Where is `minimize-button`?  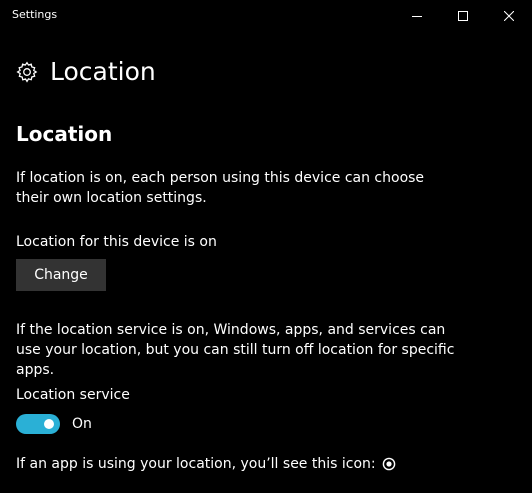 minimize-button is located at coordinates (417, 15).